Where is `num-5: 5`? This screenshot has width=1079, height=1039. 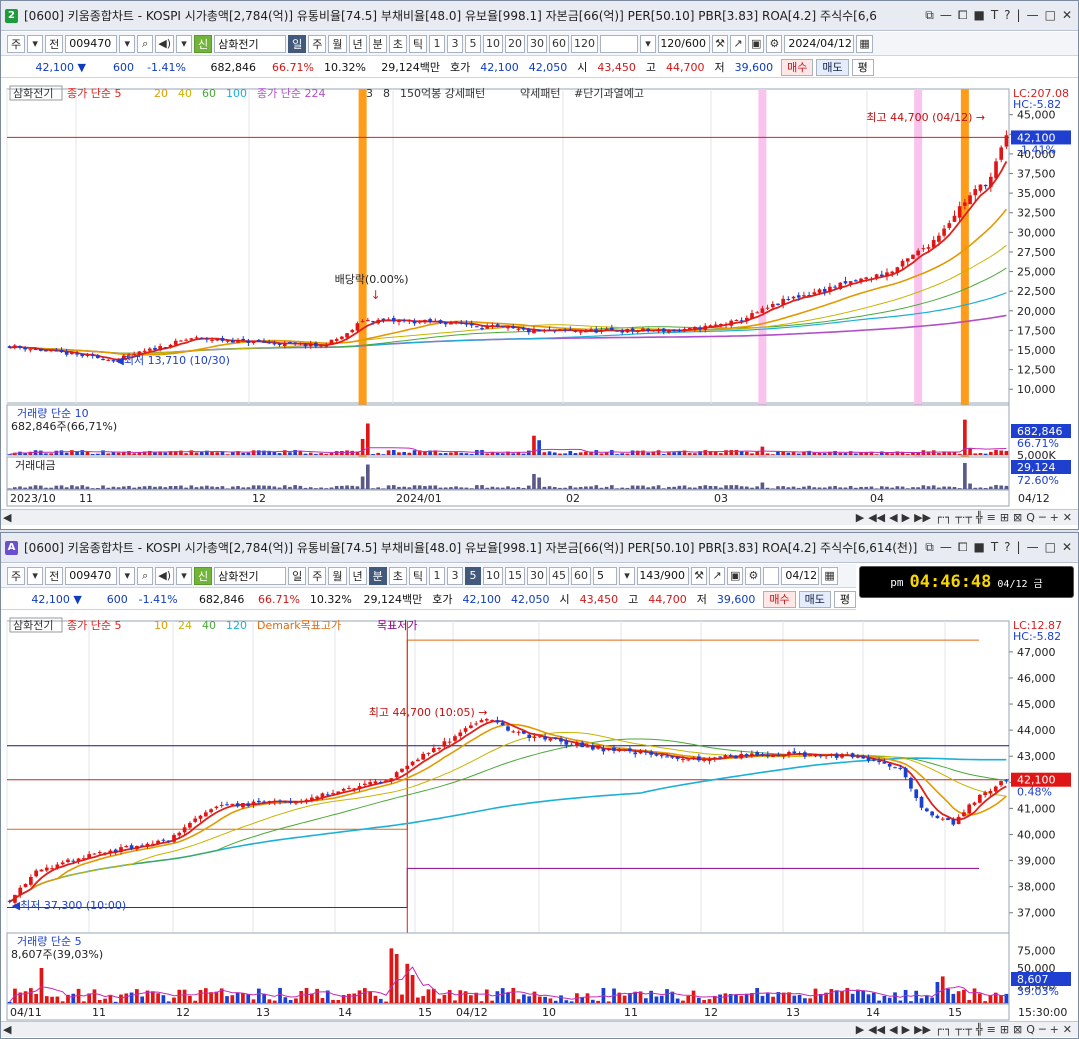 num-5: 5 is located at coordinates (473, 575).